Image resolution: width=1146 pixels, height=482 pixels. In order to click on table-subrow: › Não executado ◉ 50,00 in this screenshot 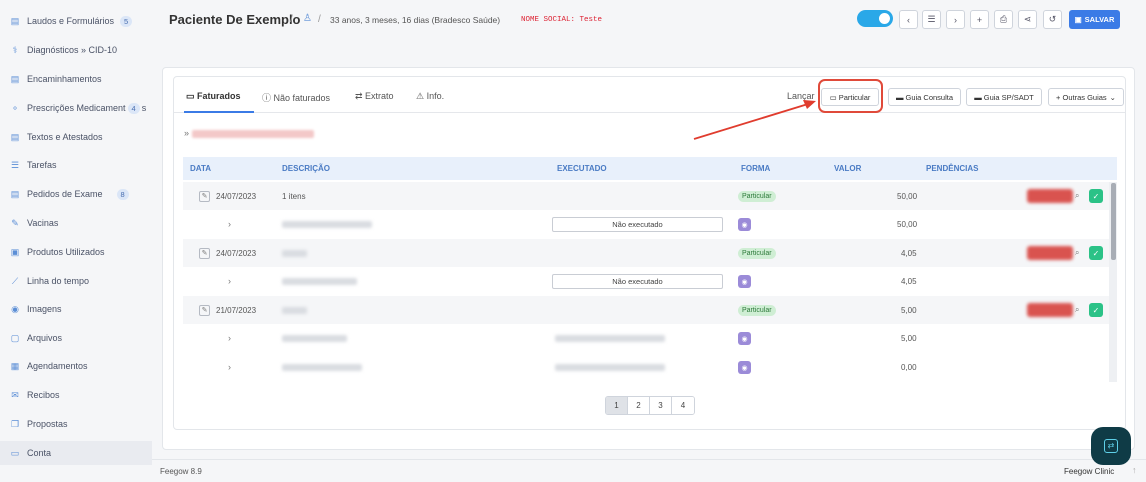, I will do `click(646, 224)`.